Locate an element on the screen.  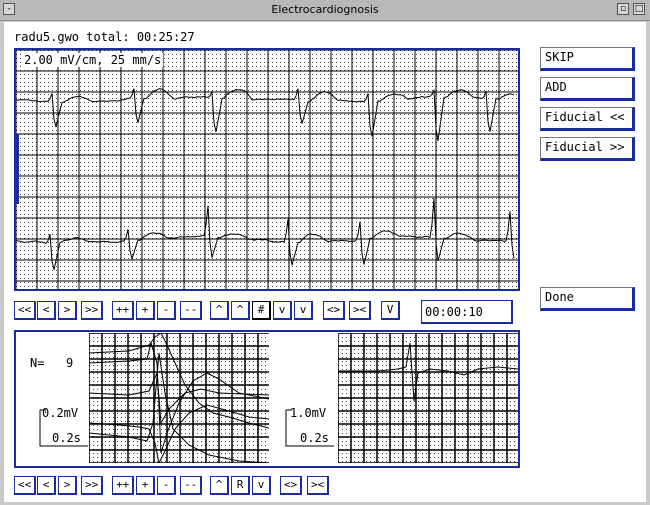
beat-zoom-out-more-button: -- is located at coordinates (191, 485).